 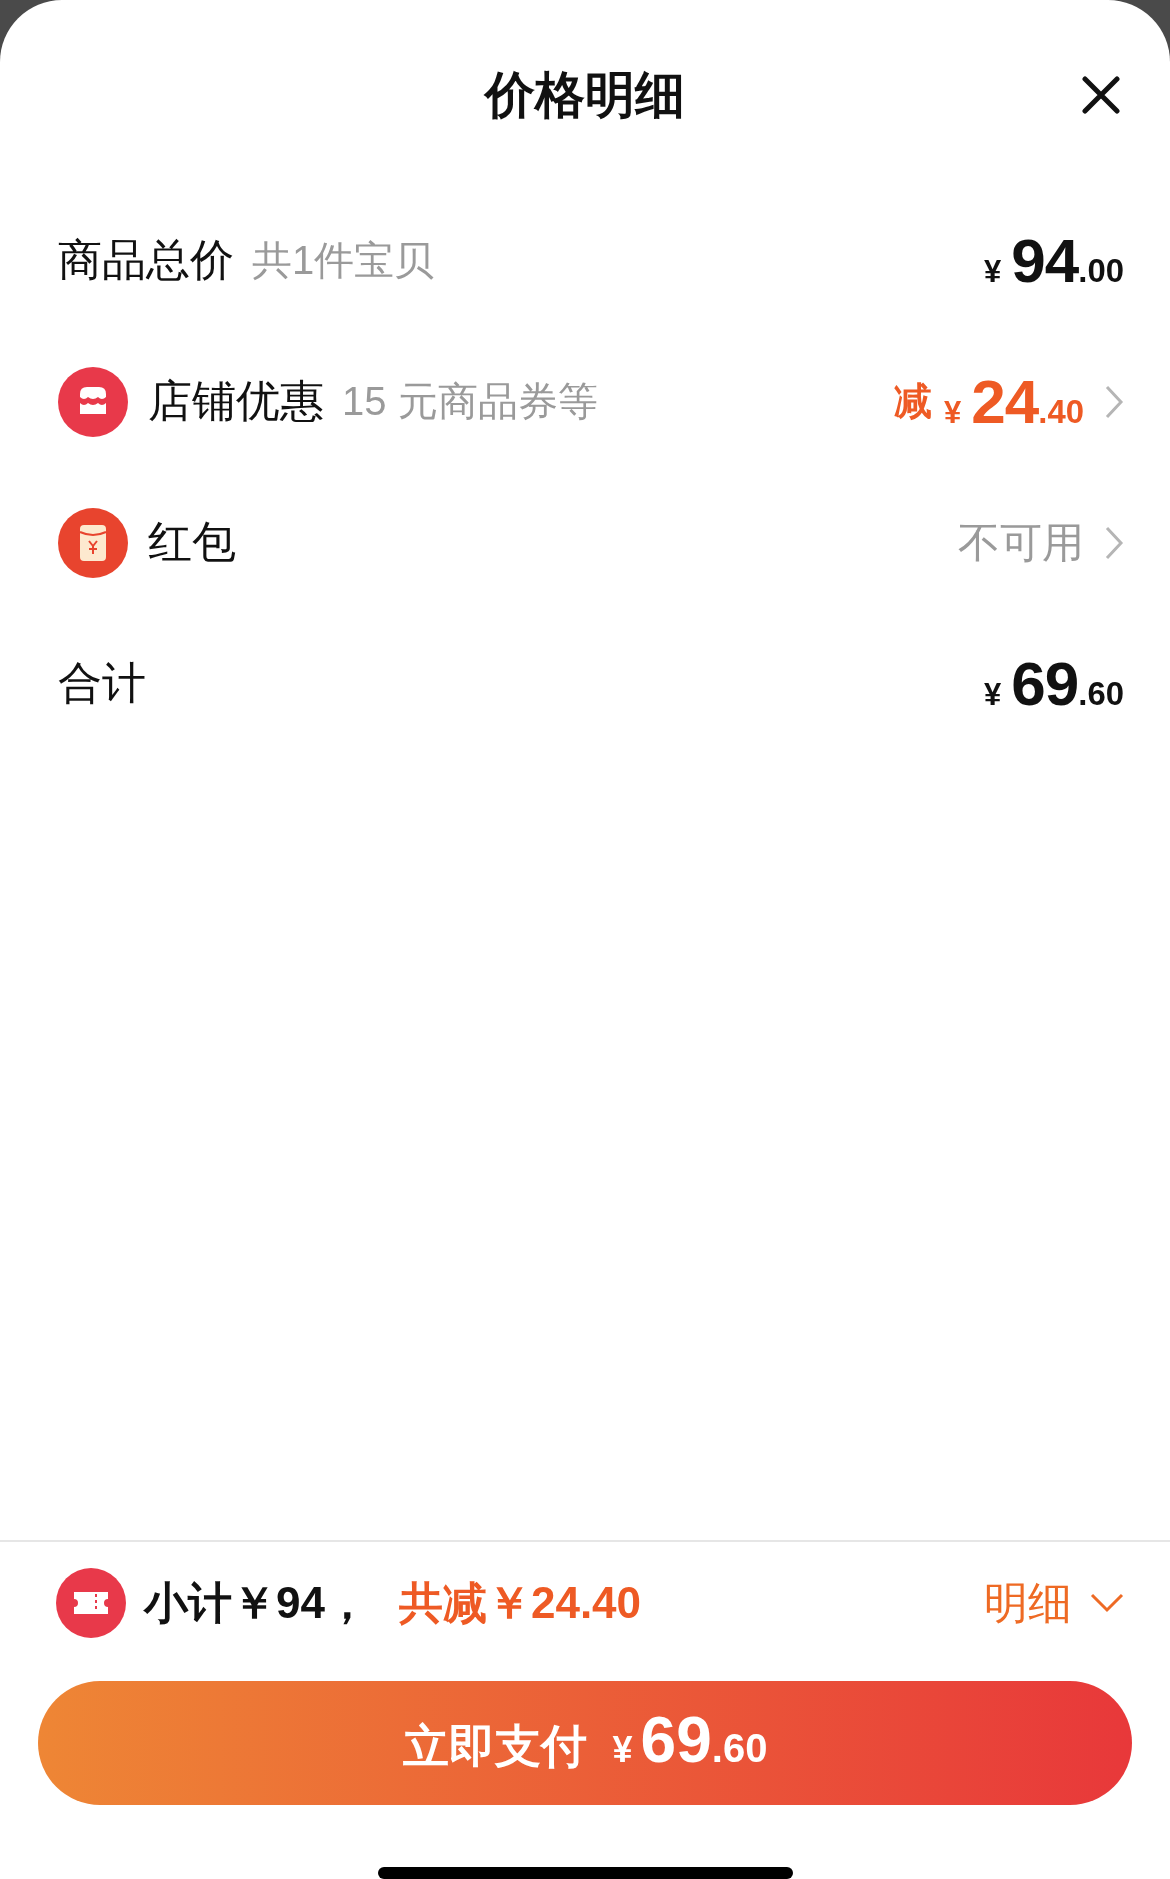 I want to click on row-note: 15 元商品券等, so click(x=470, y=401).